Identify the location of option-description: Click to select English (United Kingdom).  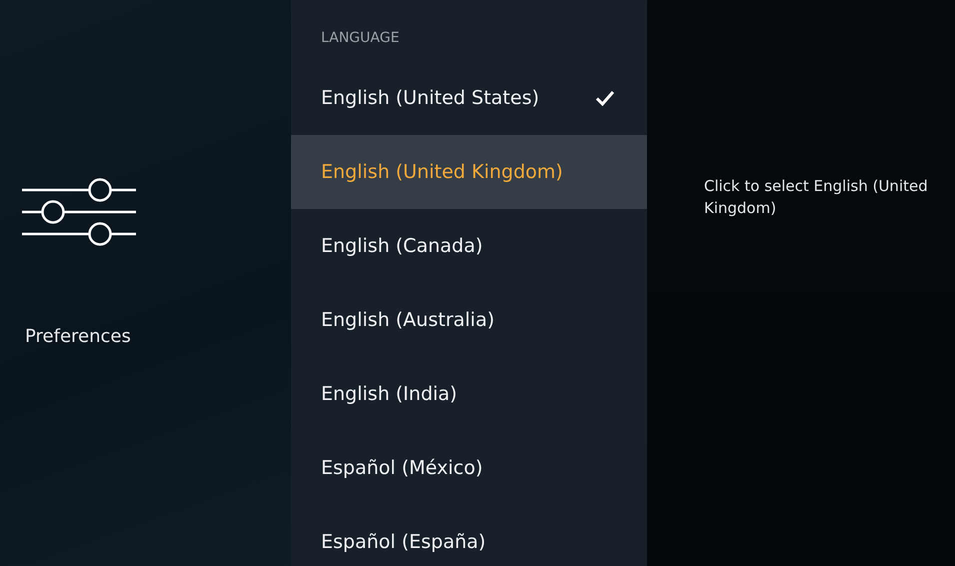
(816, 197).